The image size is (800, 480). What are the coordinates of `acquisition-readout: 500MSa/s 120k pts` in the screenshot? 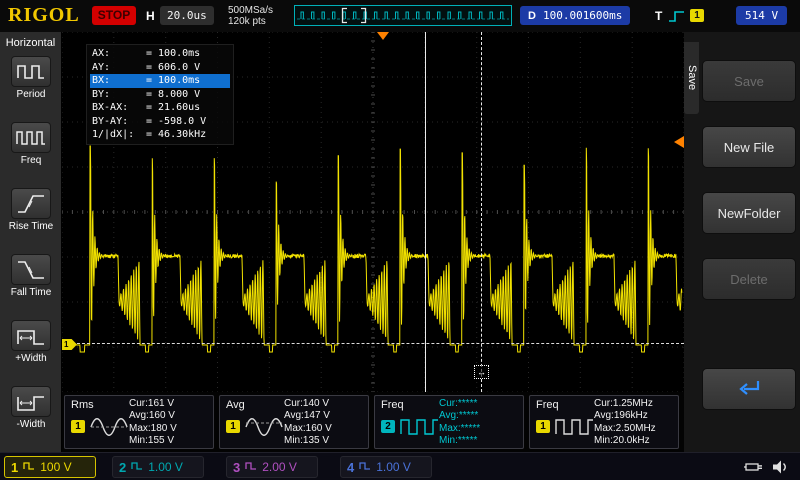 It's located at (250, 16).